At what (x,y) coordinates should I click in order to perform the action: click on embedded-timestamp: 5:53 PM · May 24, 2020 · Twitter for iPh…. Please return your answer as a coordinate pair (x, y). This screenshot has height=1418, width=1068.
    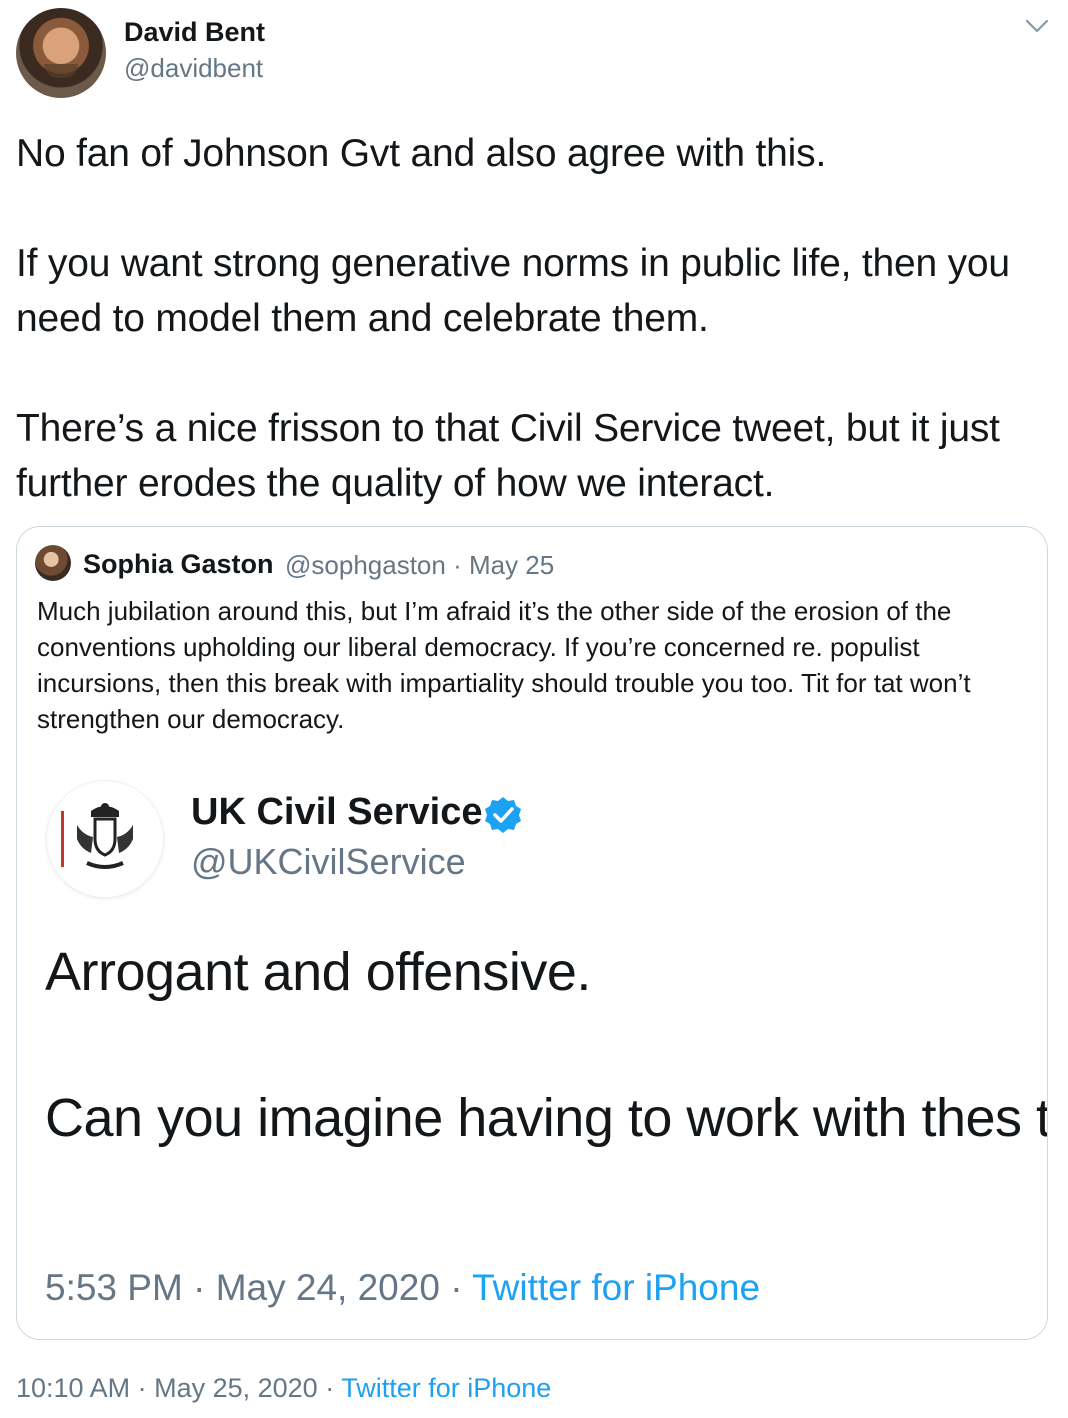
    Looking at the image, I should click on (402, 1288).